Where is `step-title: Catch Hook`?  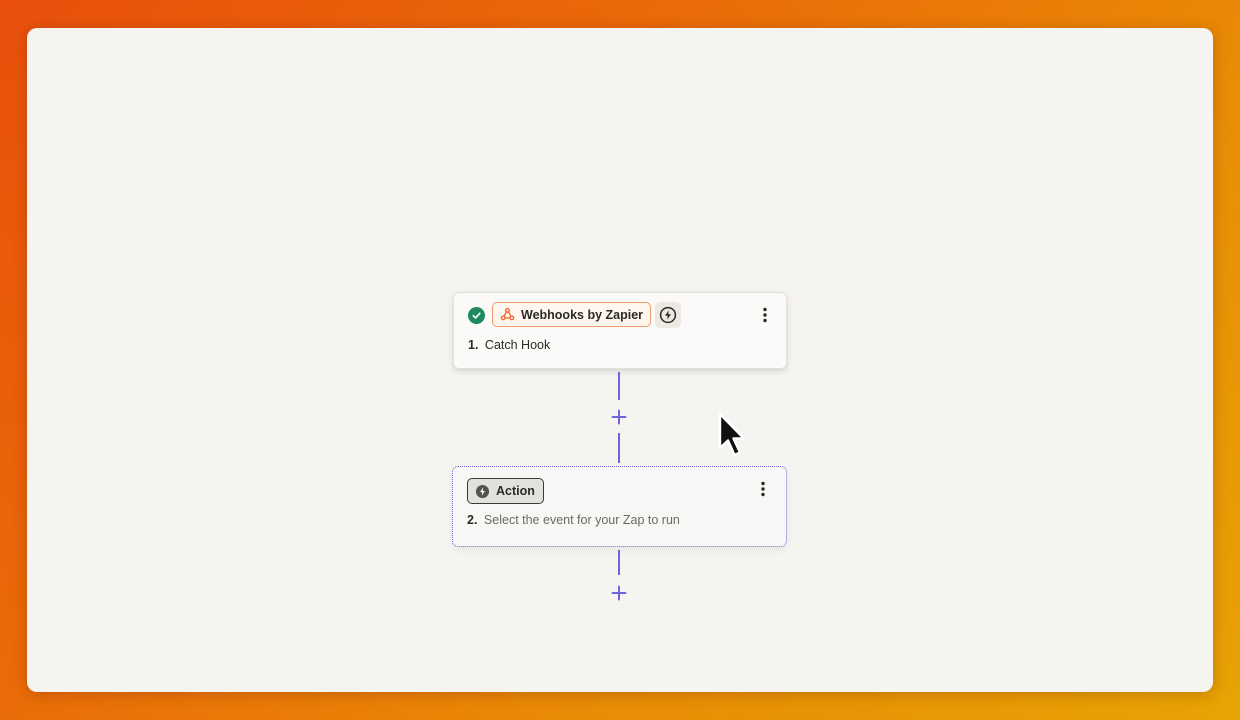 step-title: Catch Hook is located at coordinates (517, 345).